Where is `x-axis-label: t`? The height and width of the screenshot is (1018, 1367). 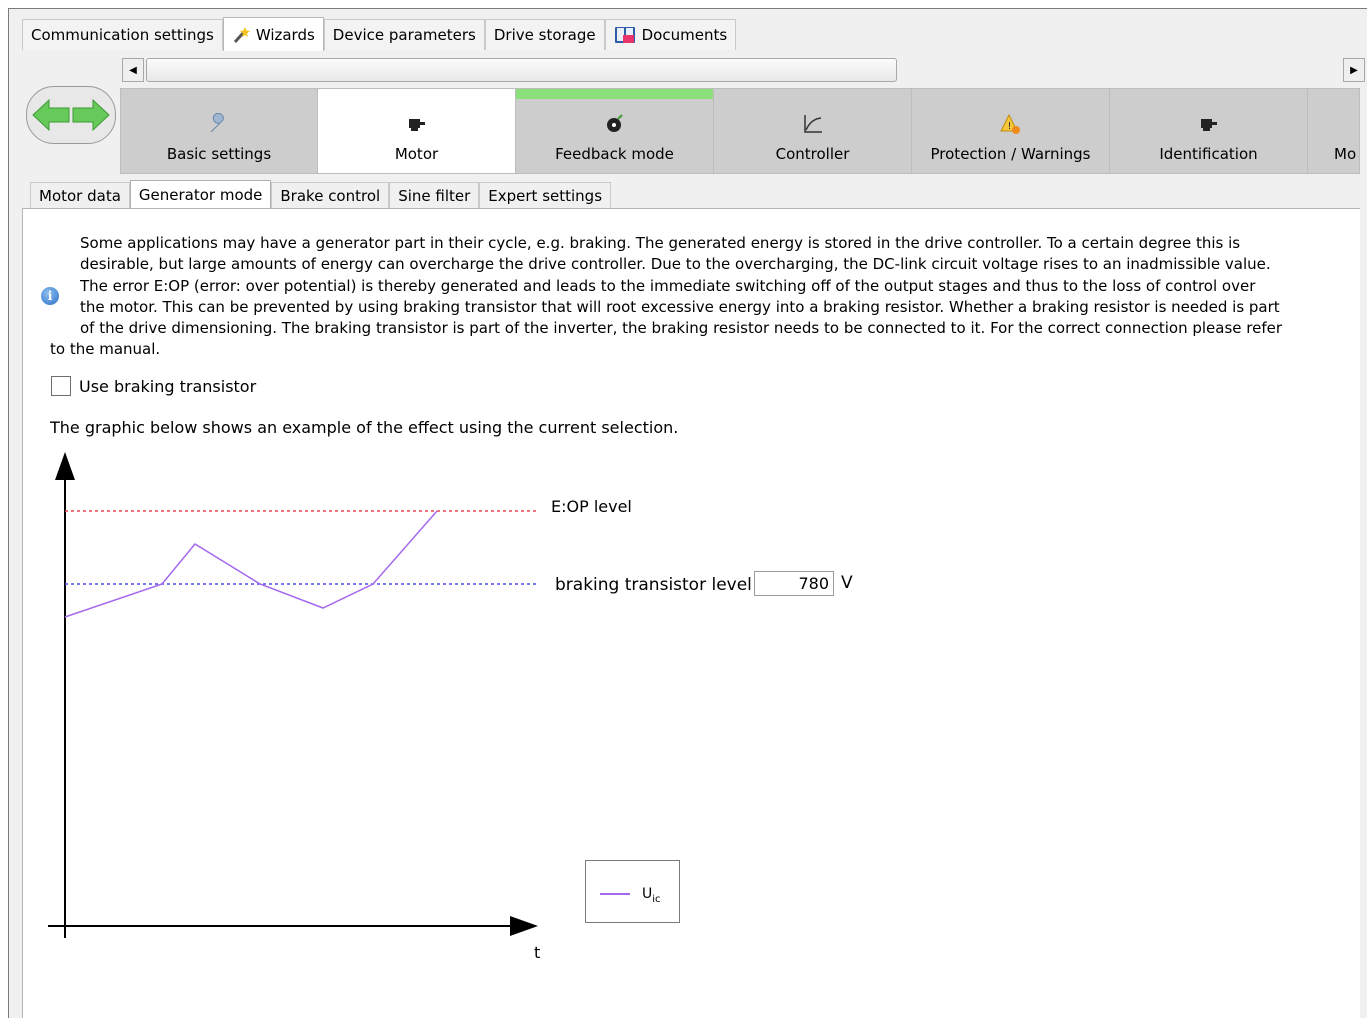
x-axis-label: t is located at coordinates (537, 952).